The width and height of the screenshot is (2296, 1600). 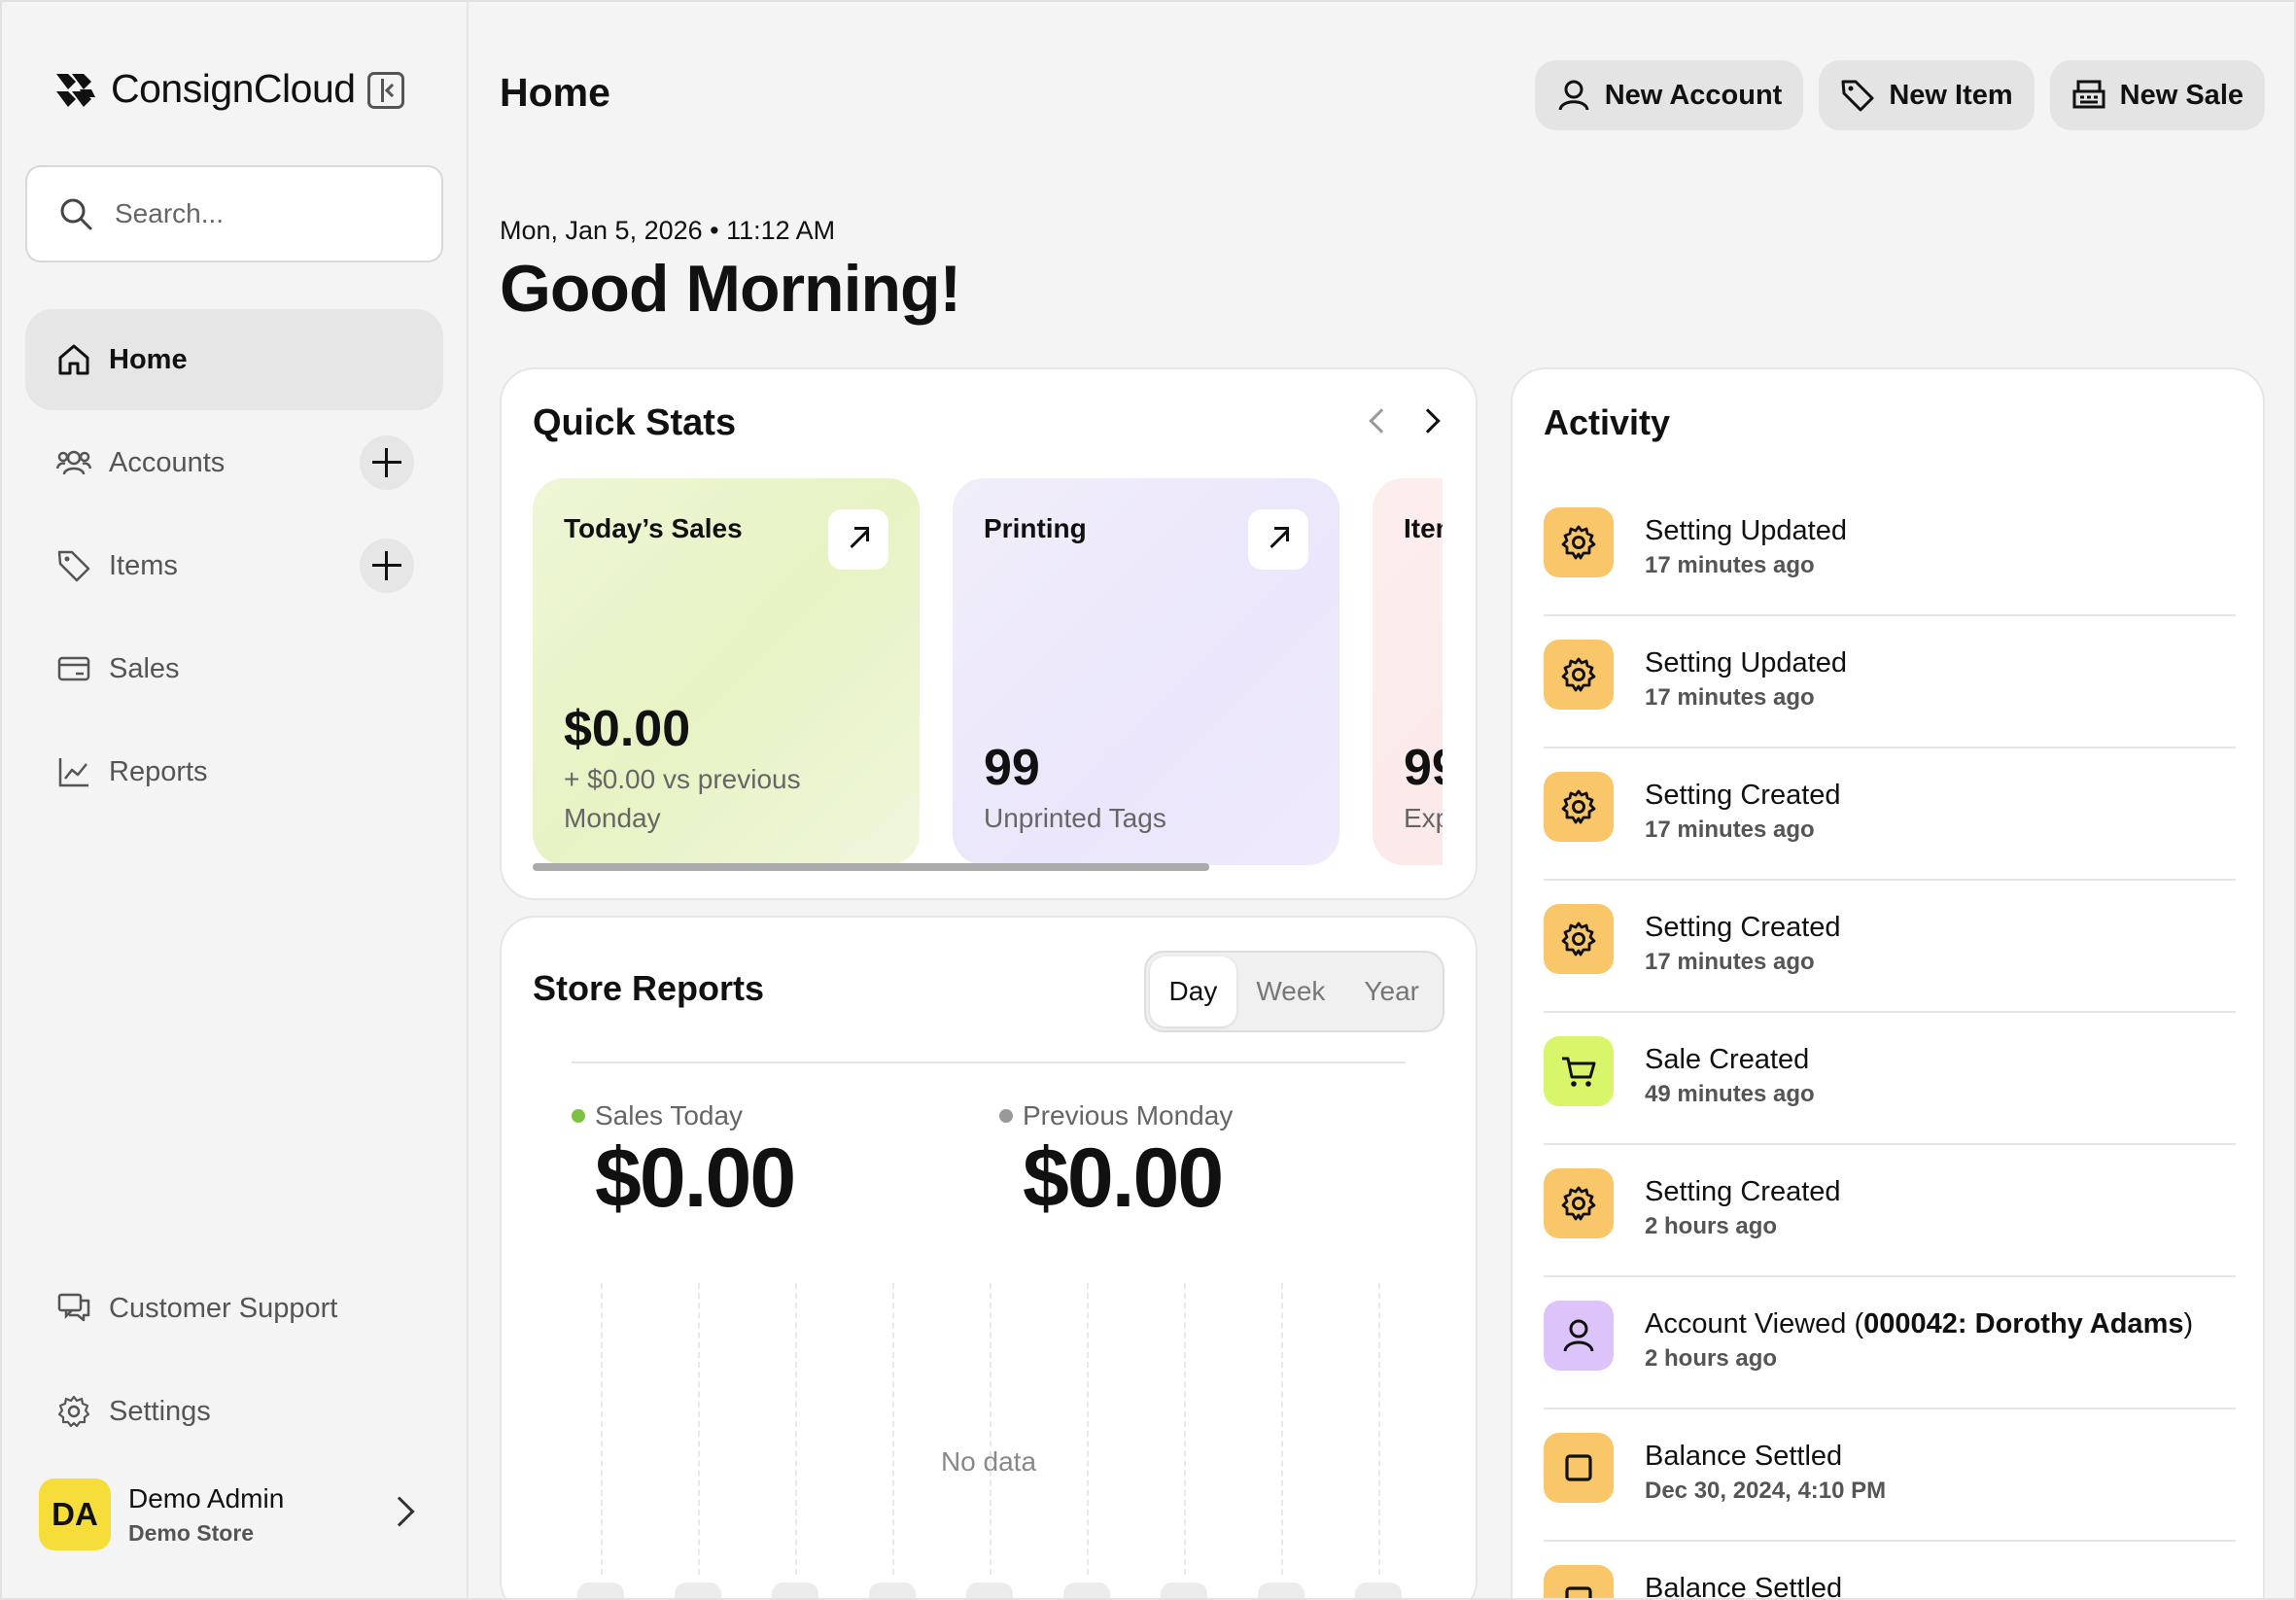 What do you see at coordinates (143, 565) in the screenshot?
I see `sidebar-item-label: Items` at bounding box center [143, 565].